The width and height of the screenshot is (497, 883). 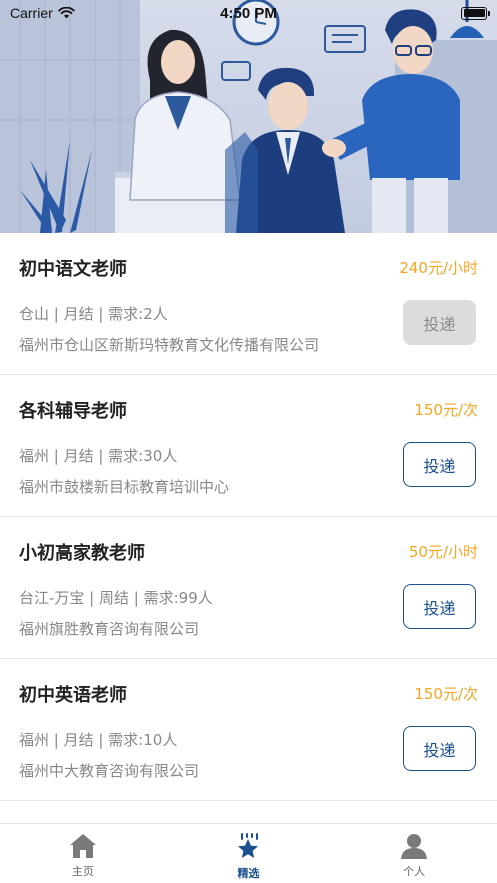 I want to click on status-time: 4:50 PM, so click(x=248, y=13).